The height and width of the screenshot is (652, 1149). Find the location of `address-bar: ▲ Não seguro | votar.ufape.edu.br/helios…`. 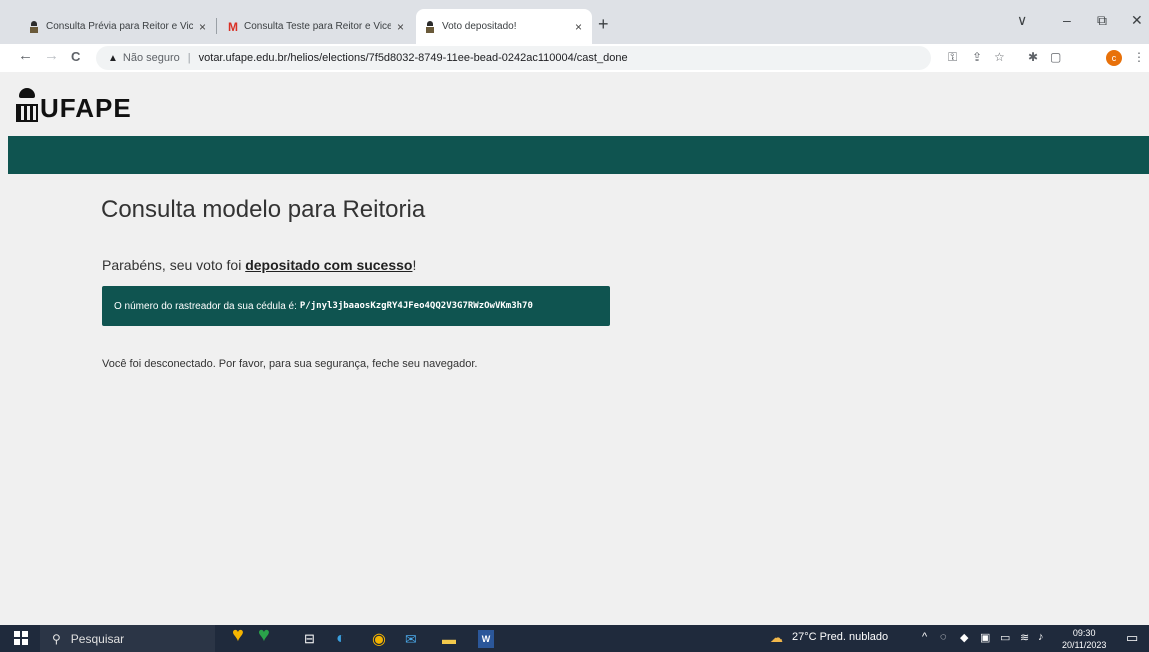

address-bar: ▲ Não seguro | votar.ufape.edu.br/helios… is located at coordinates (513, 58).